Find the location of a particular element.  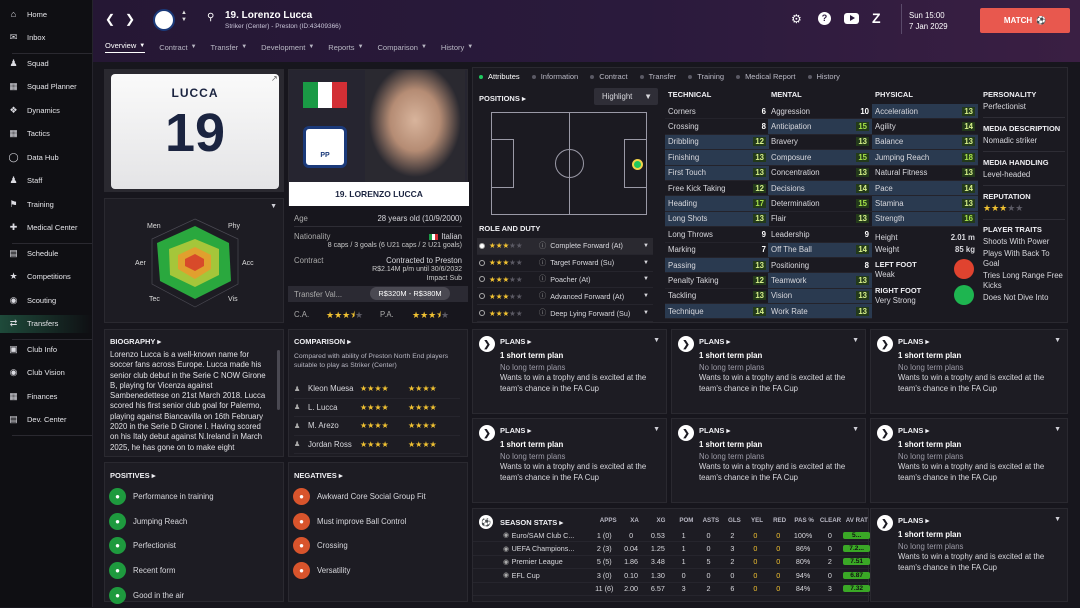

comparison-row: ♟ Kleon Muesa ★★★★ ★★★★ is located at coordinates (377, 389).